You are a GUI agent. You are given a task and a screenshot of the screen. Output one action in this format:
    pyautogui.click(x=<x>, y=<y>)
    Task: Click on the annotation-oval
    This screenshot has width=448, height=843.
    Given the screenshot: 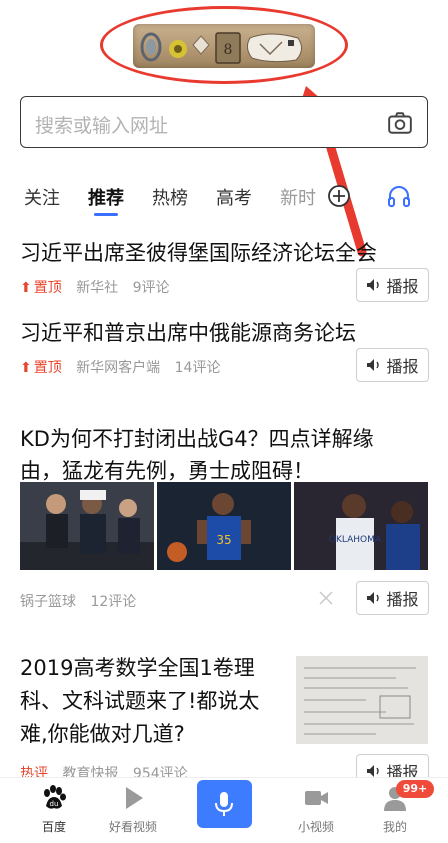 What is the action you would take?
    pyautogui.click(x=224, y=45)
    